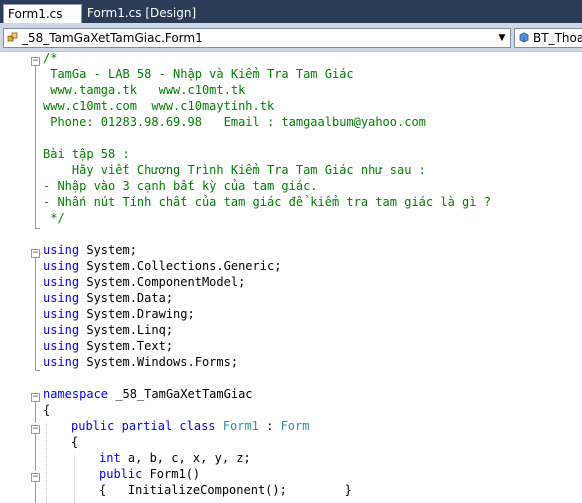 The height and width of the screenshot is (503, 582). What do you see at coordinates (269, 426) in the screenshot?
I see `code-text: :` at bounding box center [269, 426].